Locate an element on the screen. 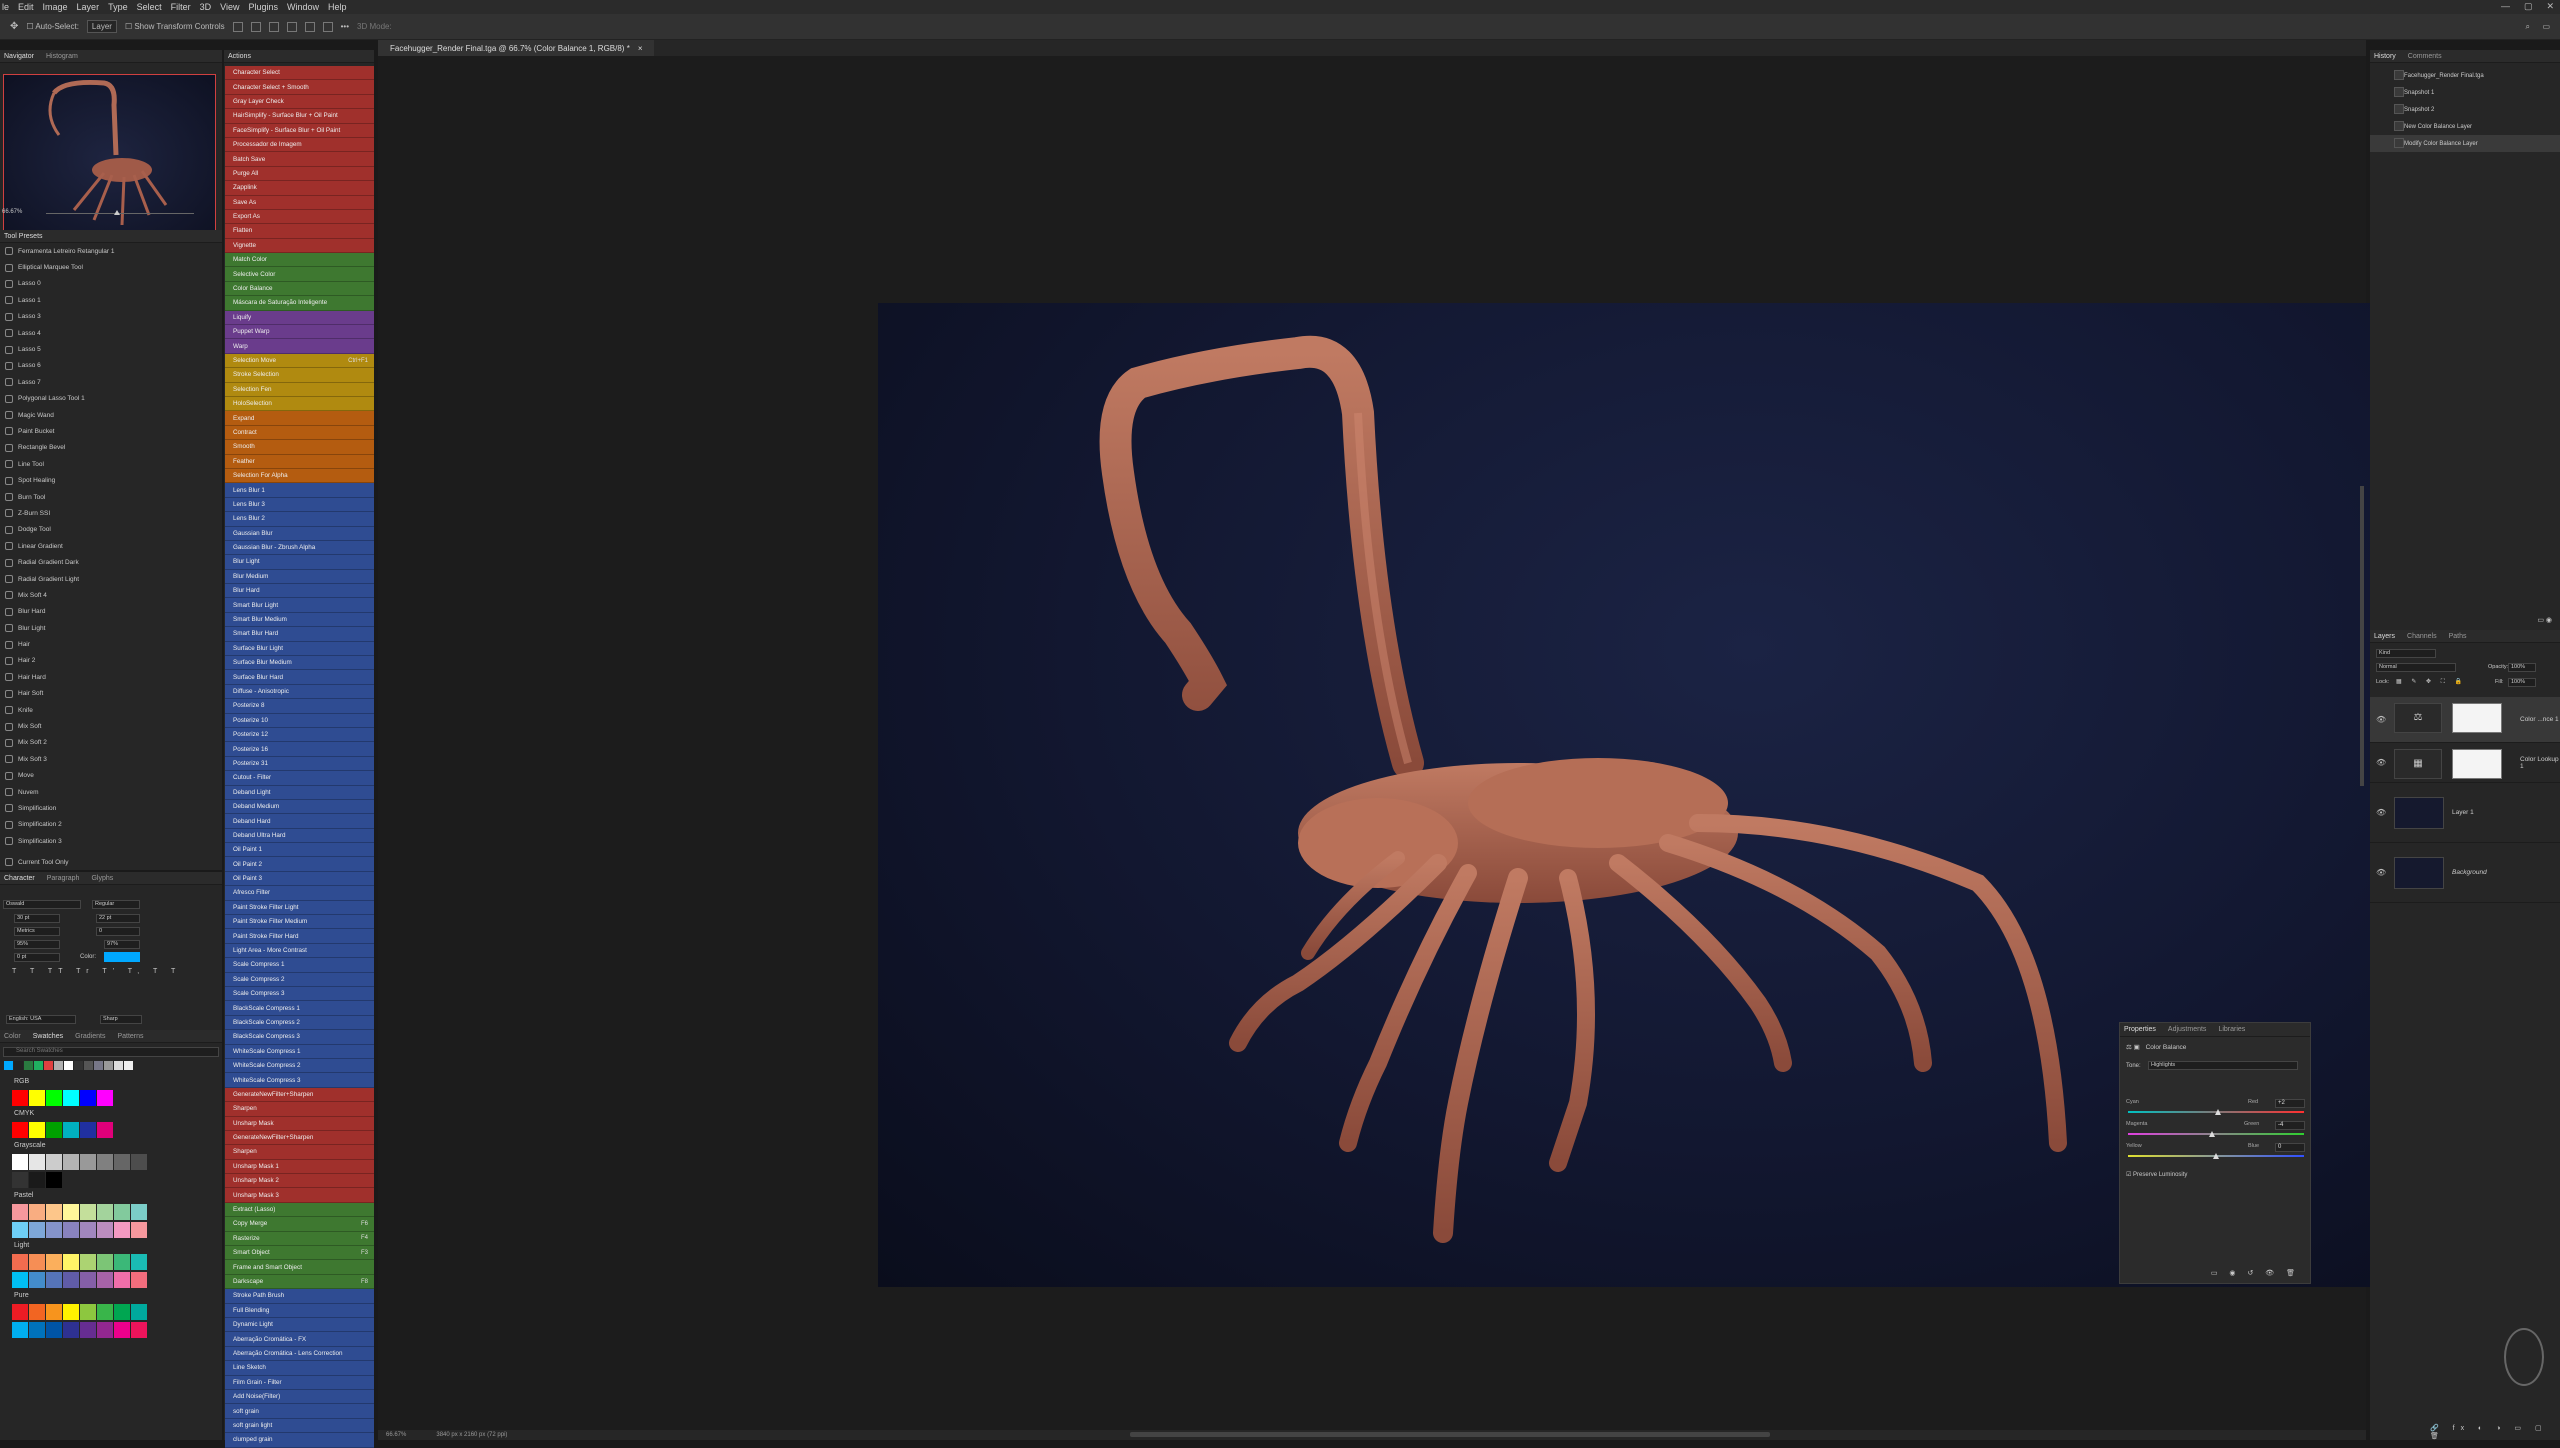 The width and height of the screenshot is (2560, 1448). action-item: Darkscape F8 is located at coordinates (299, 1282).